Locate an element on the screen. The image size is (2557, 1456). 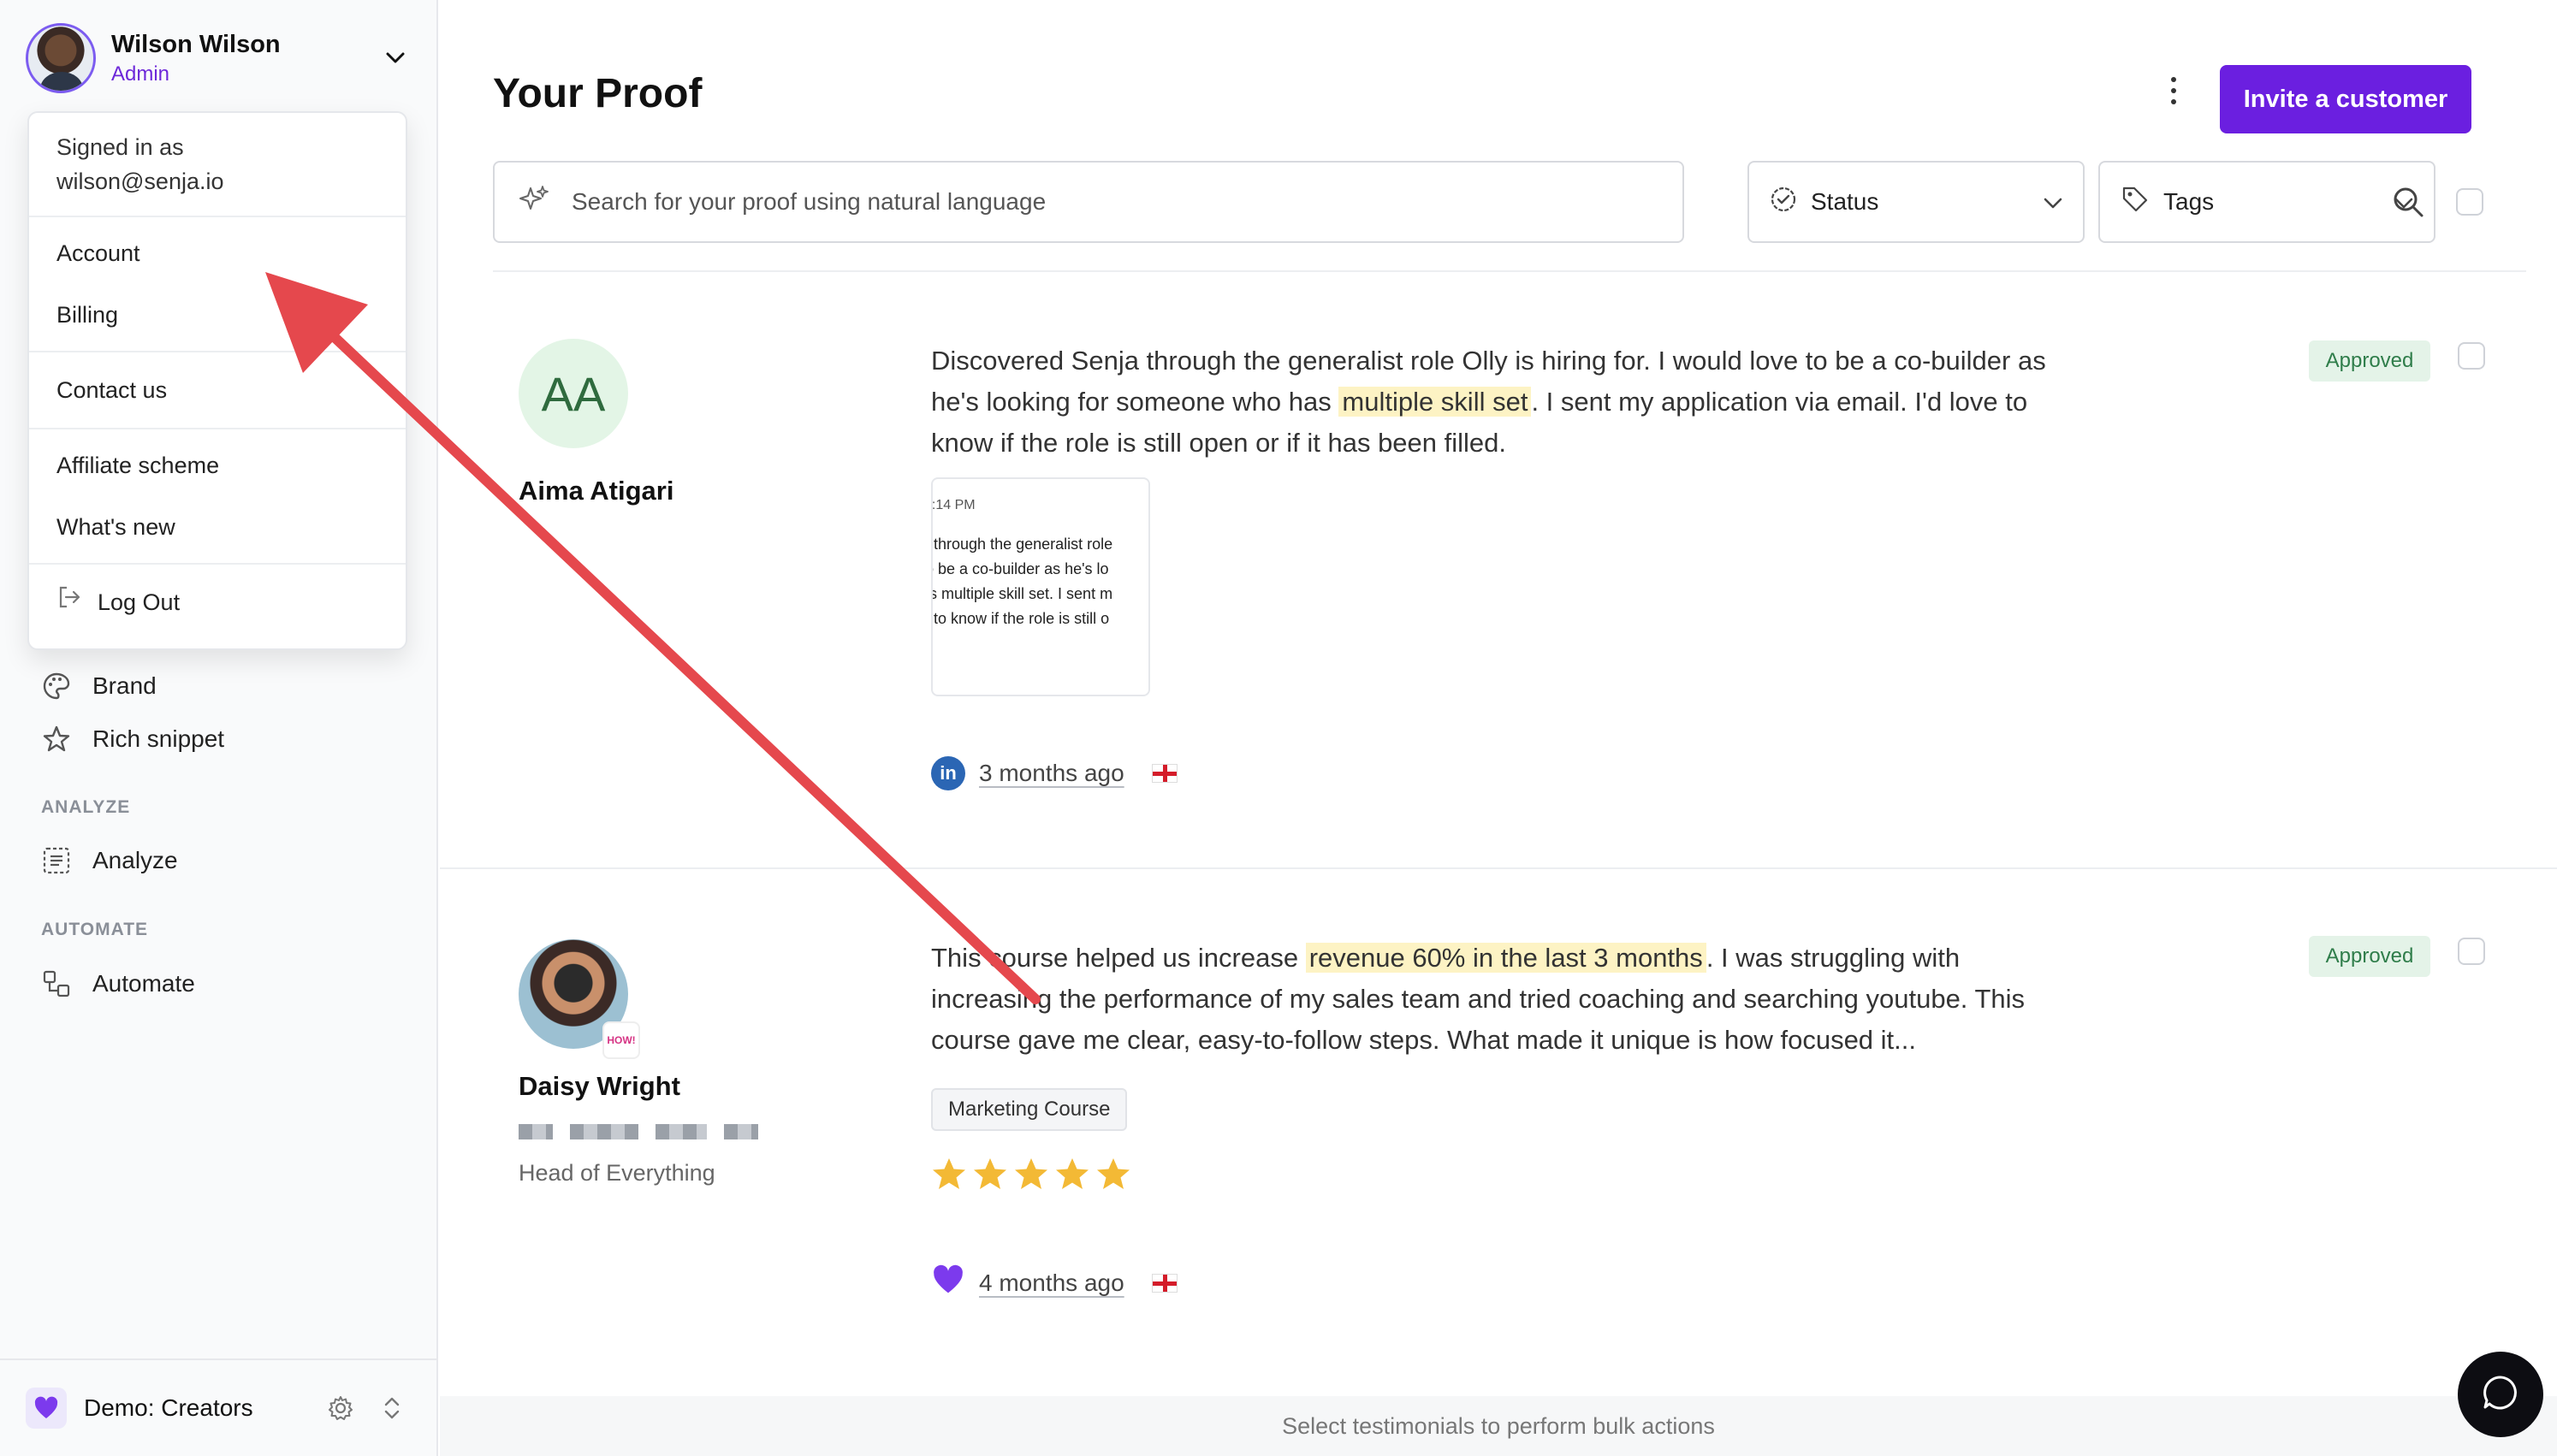
search-icon is located at coordinates (2408, 202).